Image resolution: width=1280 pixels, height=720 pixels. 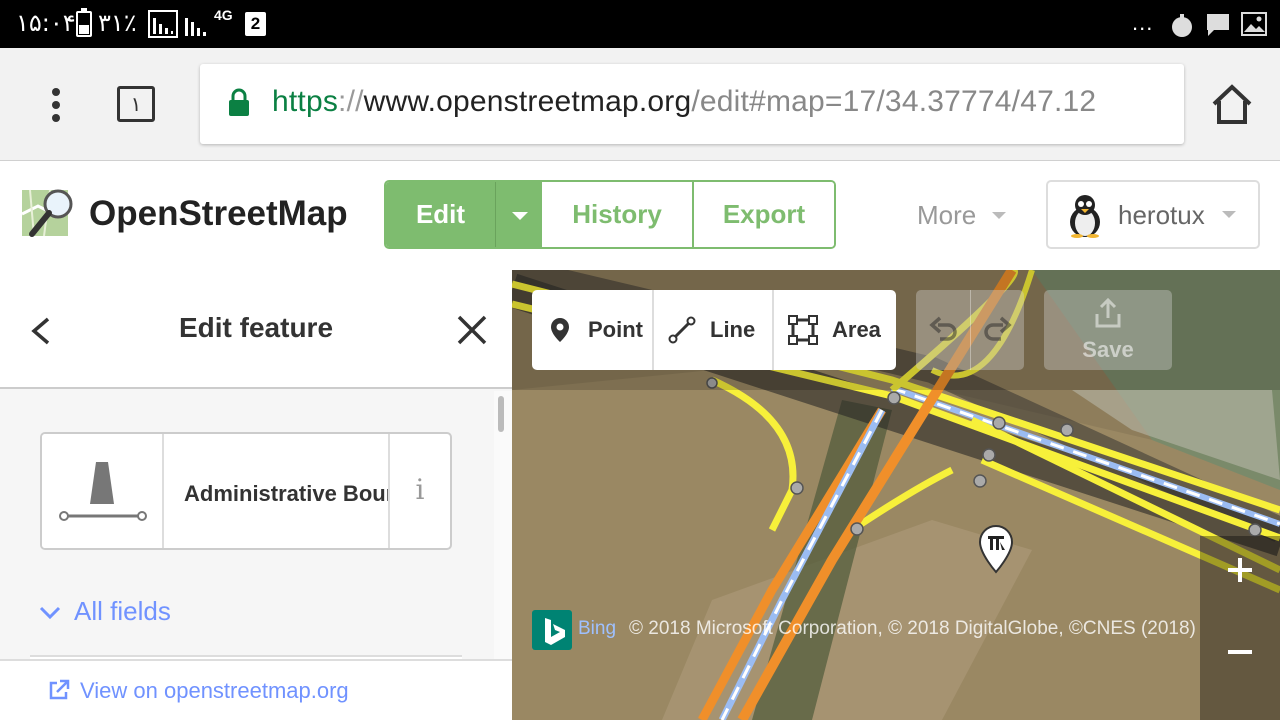 I want to click on lock-icon, so click(x=239, y=103).